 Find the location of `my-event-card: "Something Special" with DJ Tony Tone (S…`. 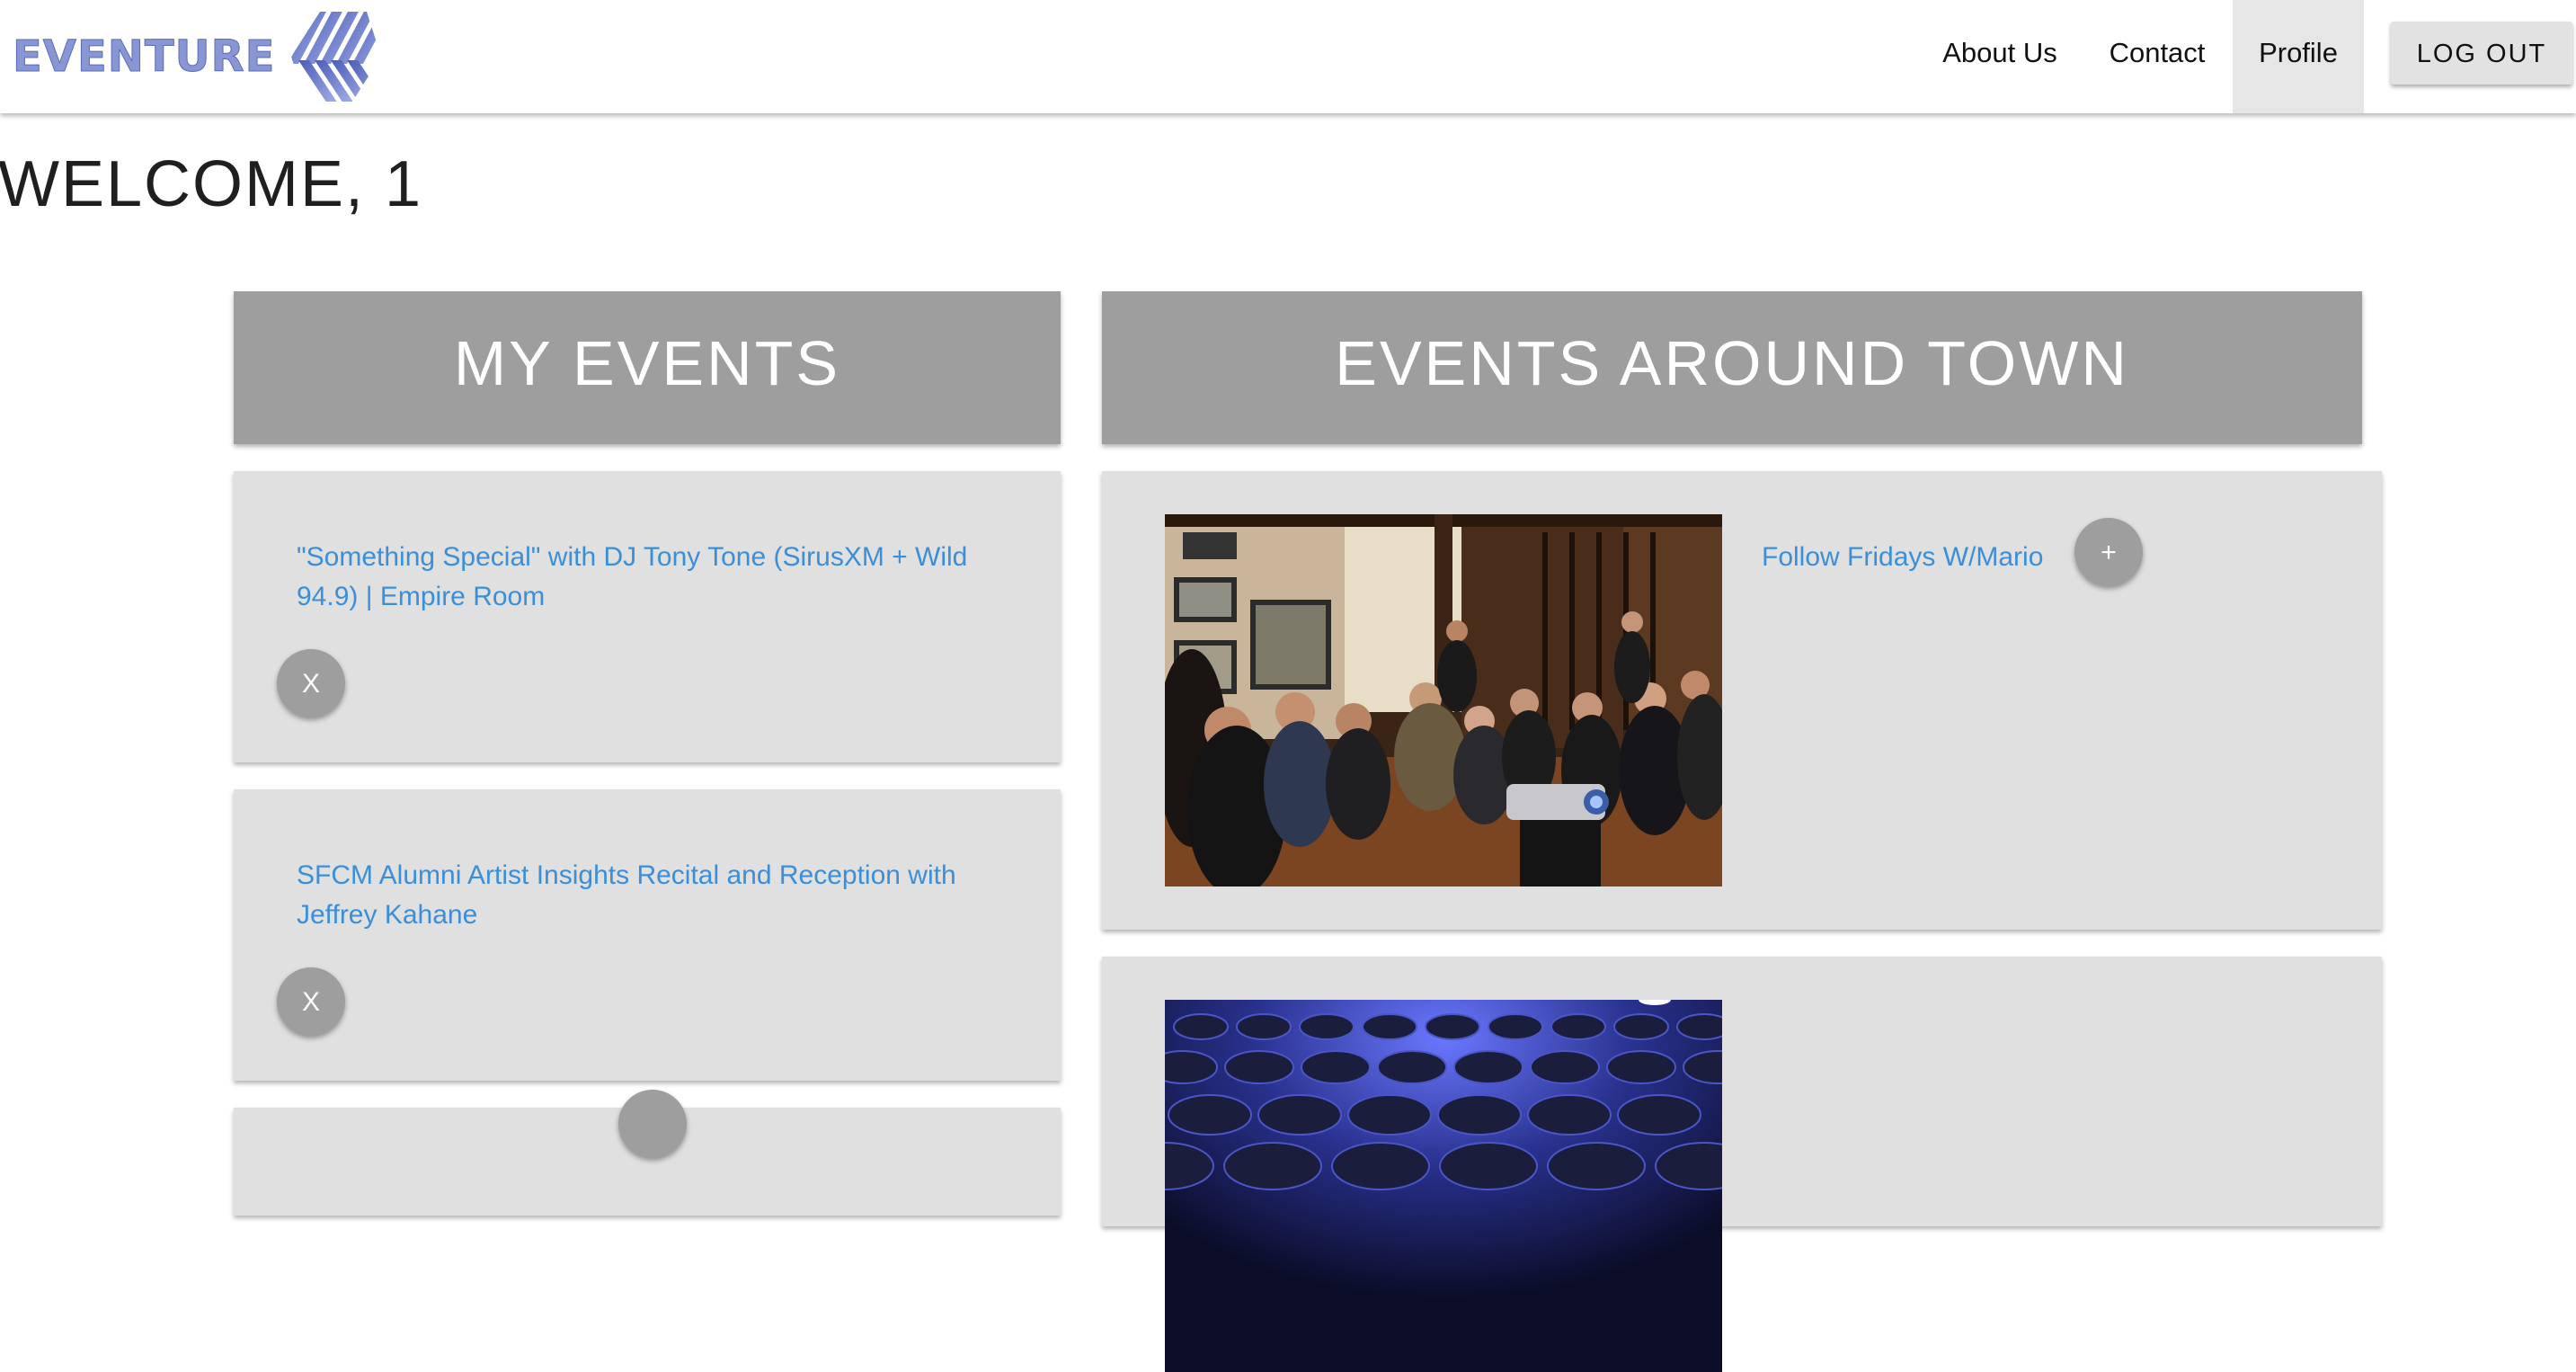

my-event-card: "Something Special" with DJ Tony Tone (S… is located at coordinates (647, 616).